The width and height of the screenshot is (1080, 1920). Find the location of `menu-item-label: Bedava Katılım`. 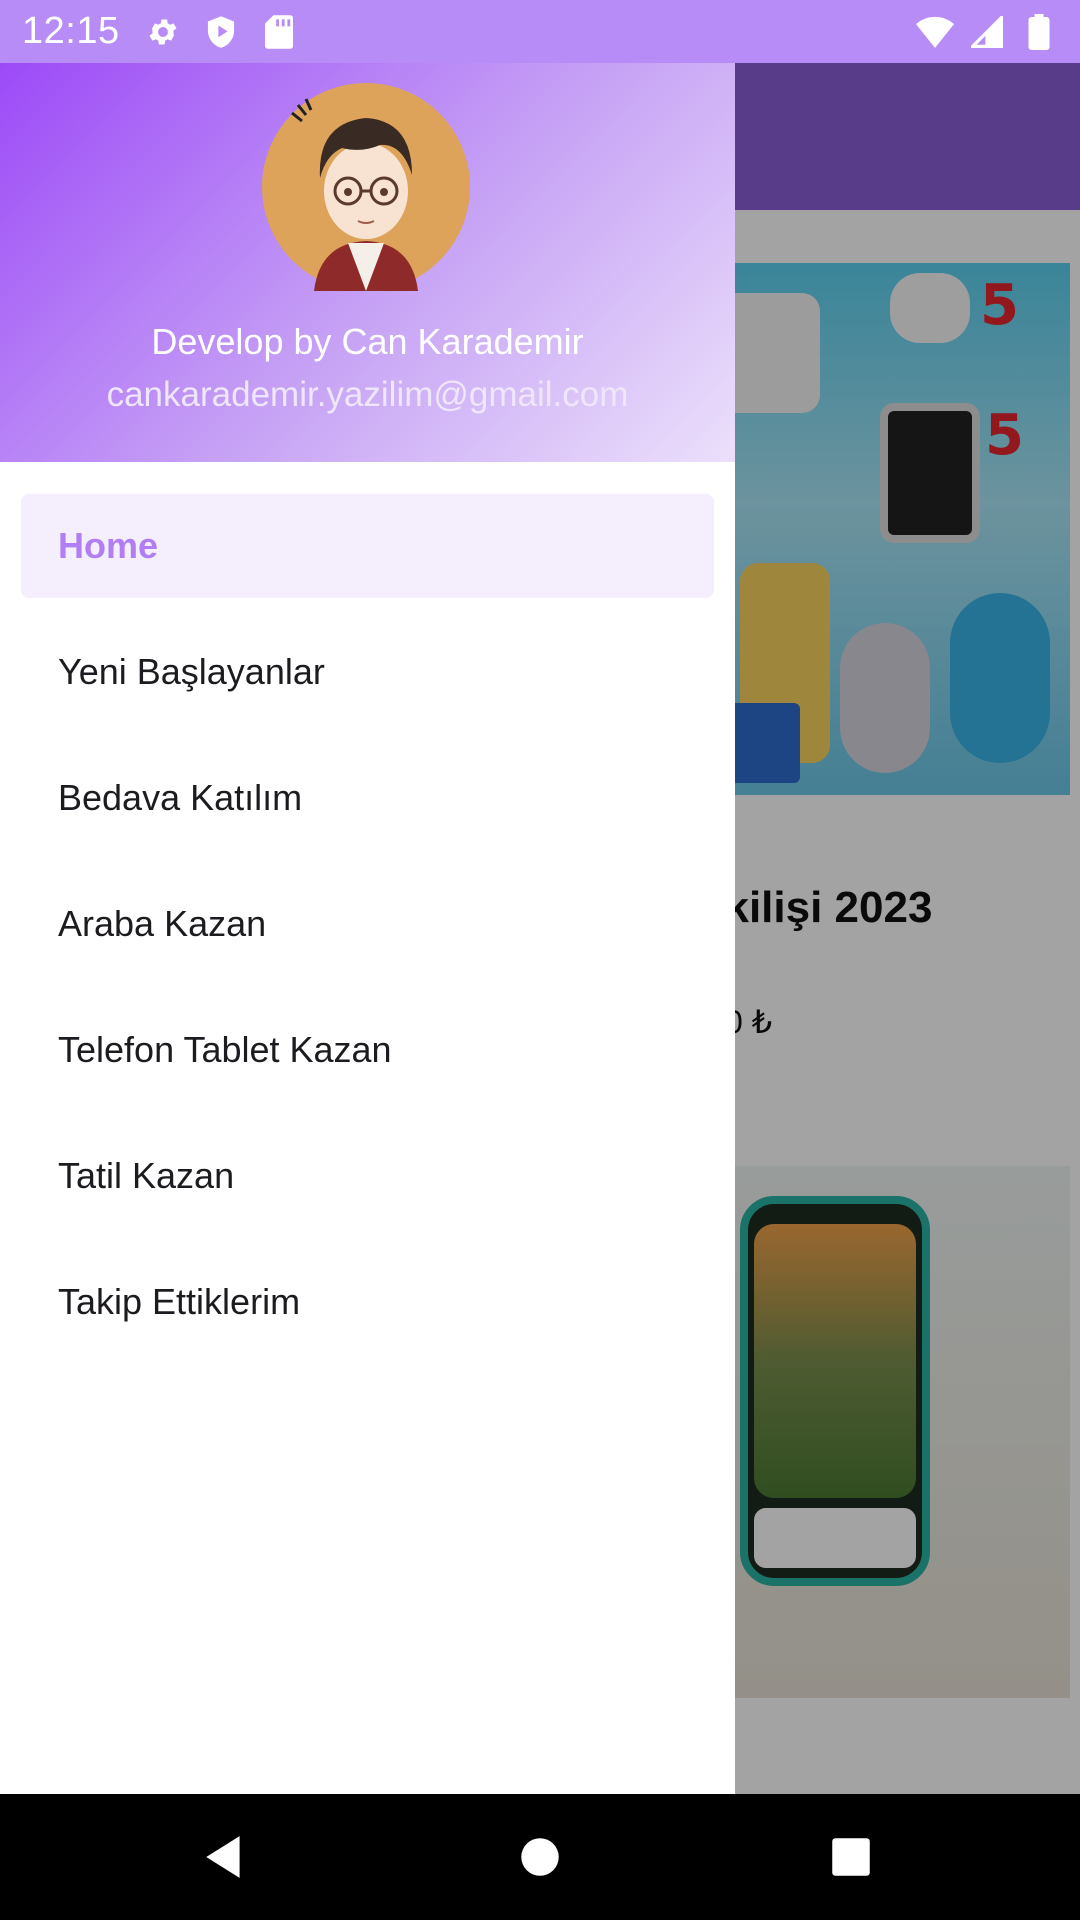

menu-item-label: Bedava Katılım is located at coordinates (180, 797).